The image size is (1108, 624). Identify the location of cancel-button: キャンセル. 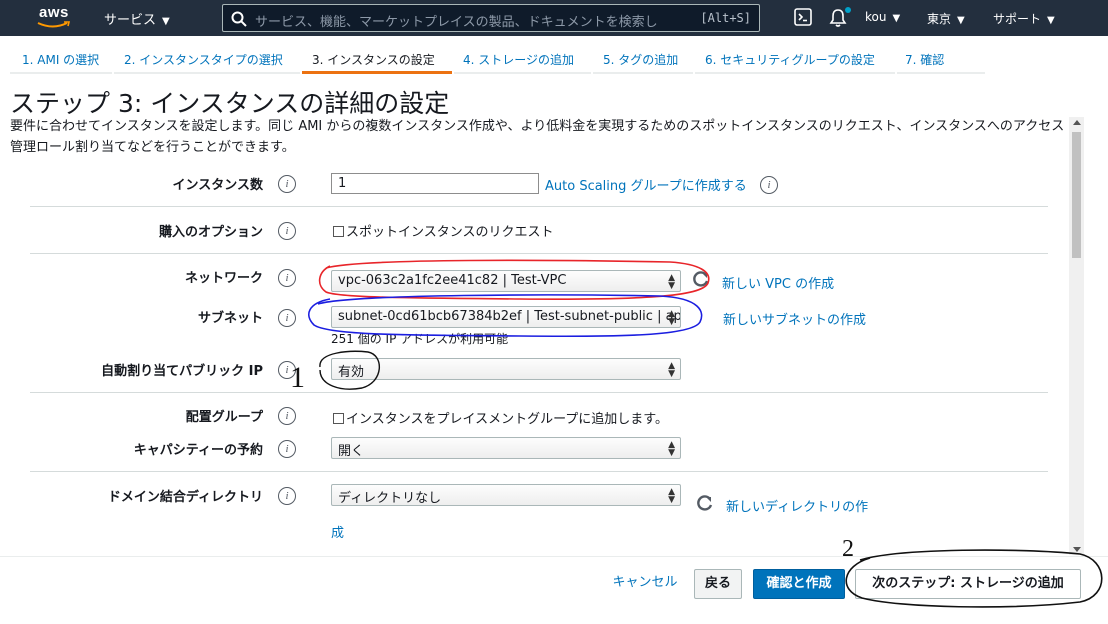
(645, 584).